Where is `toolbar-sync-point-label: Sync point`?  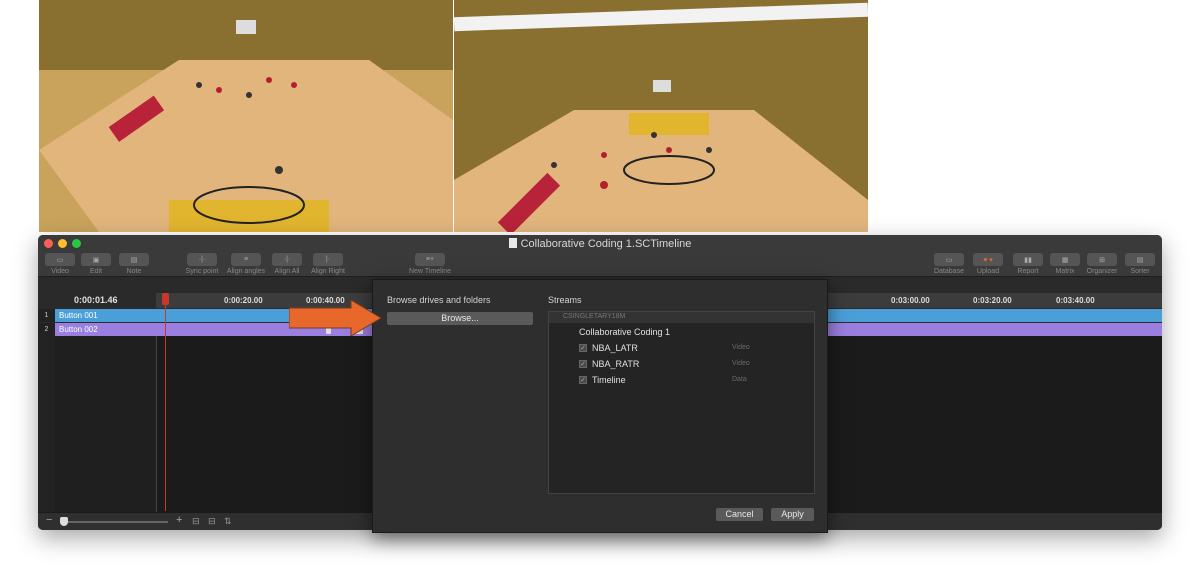
toolbar-sync-point-label: Sync point is located at coordinates (202, 271).